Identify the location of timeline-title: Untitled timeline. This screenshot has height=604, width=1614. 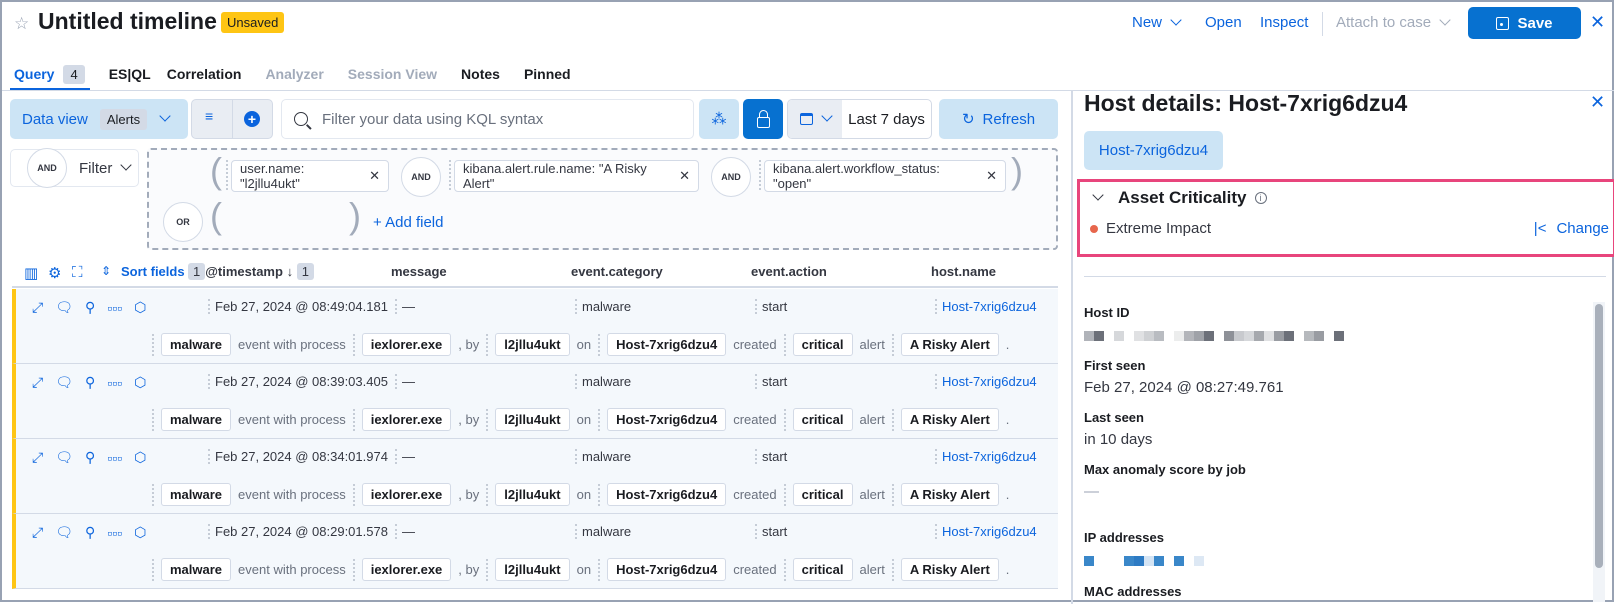
(127, 21).